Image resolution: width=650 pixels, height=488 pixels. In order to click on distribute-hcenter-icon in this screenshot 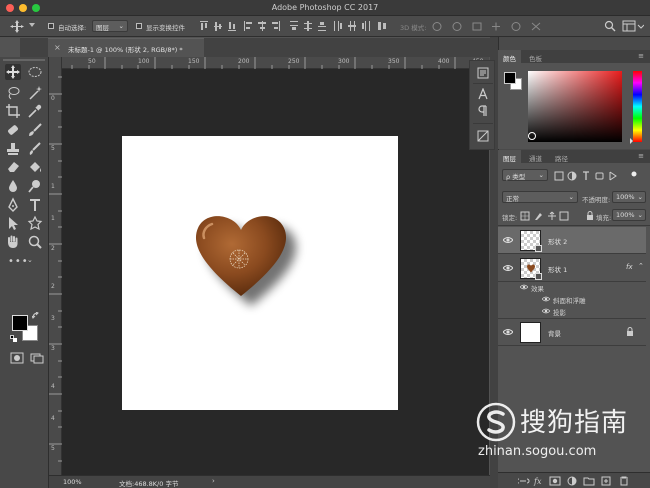, I will do `click(352, 26)`.